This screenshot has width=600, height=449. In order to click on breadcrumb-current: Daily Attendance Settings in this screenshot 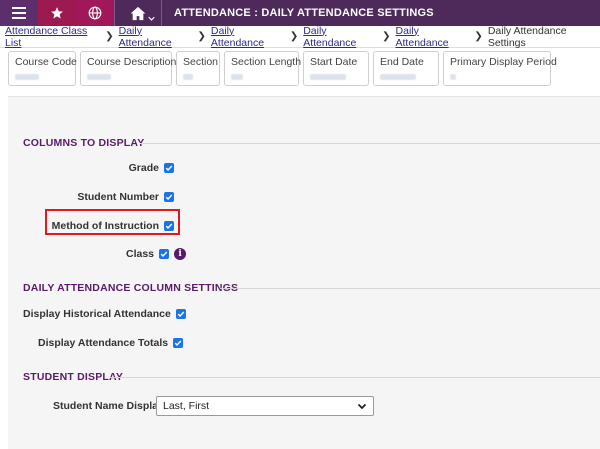, I will do `click(527, 36)`.